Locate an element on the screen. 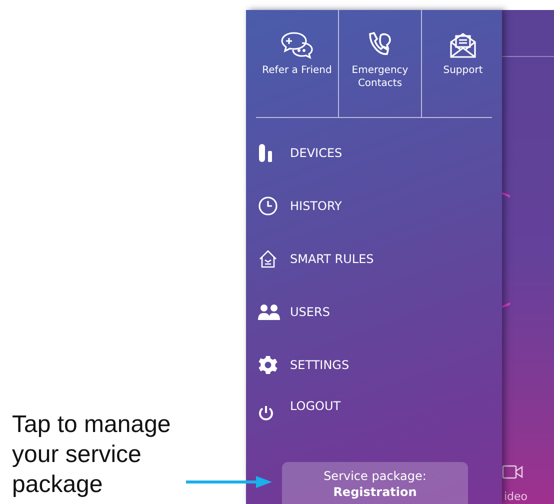 Image resolution: width=554 pixels, height=504 pixels. video-tab-label: ideo is located at coordinates (516, 496).